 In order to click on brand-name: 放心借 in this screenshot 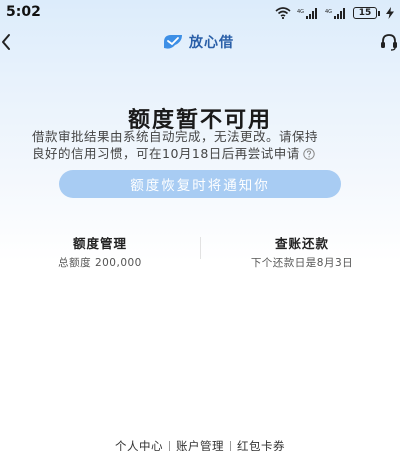, I will do `click(211, 43)`.